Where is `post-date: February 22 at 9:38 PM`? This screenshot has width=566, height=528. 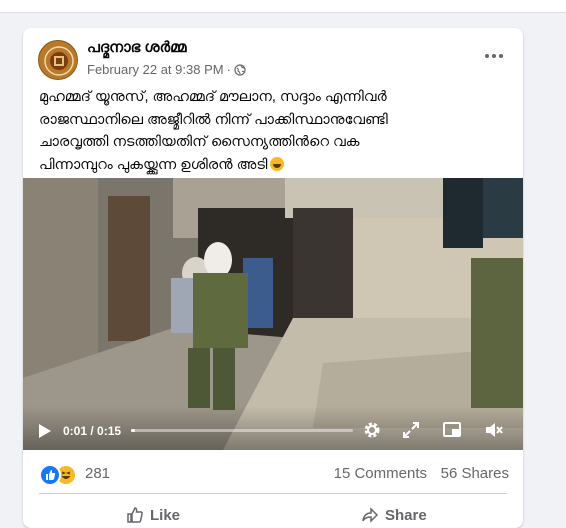 post-date: February 22 at 9:38 PM is located at coordinates (155, 69).